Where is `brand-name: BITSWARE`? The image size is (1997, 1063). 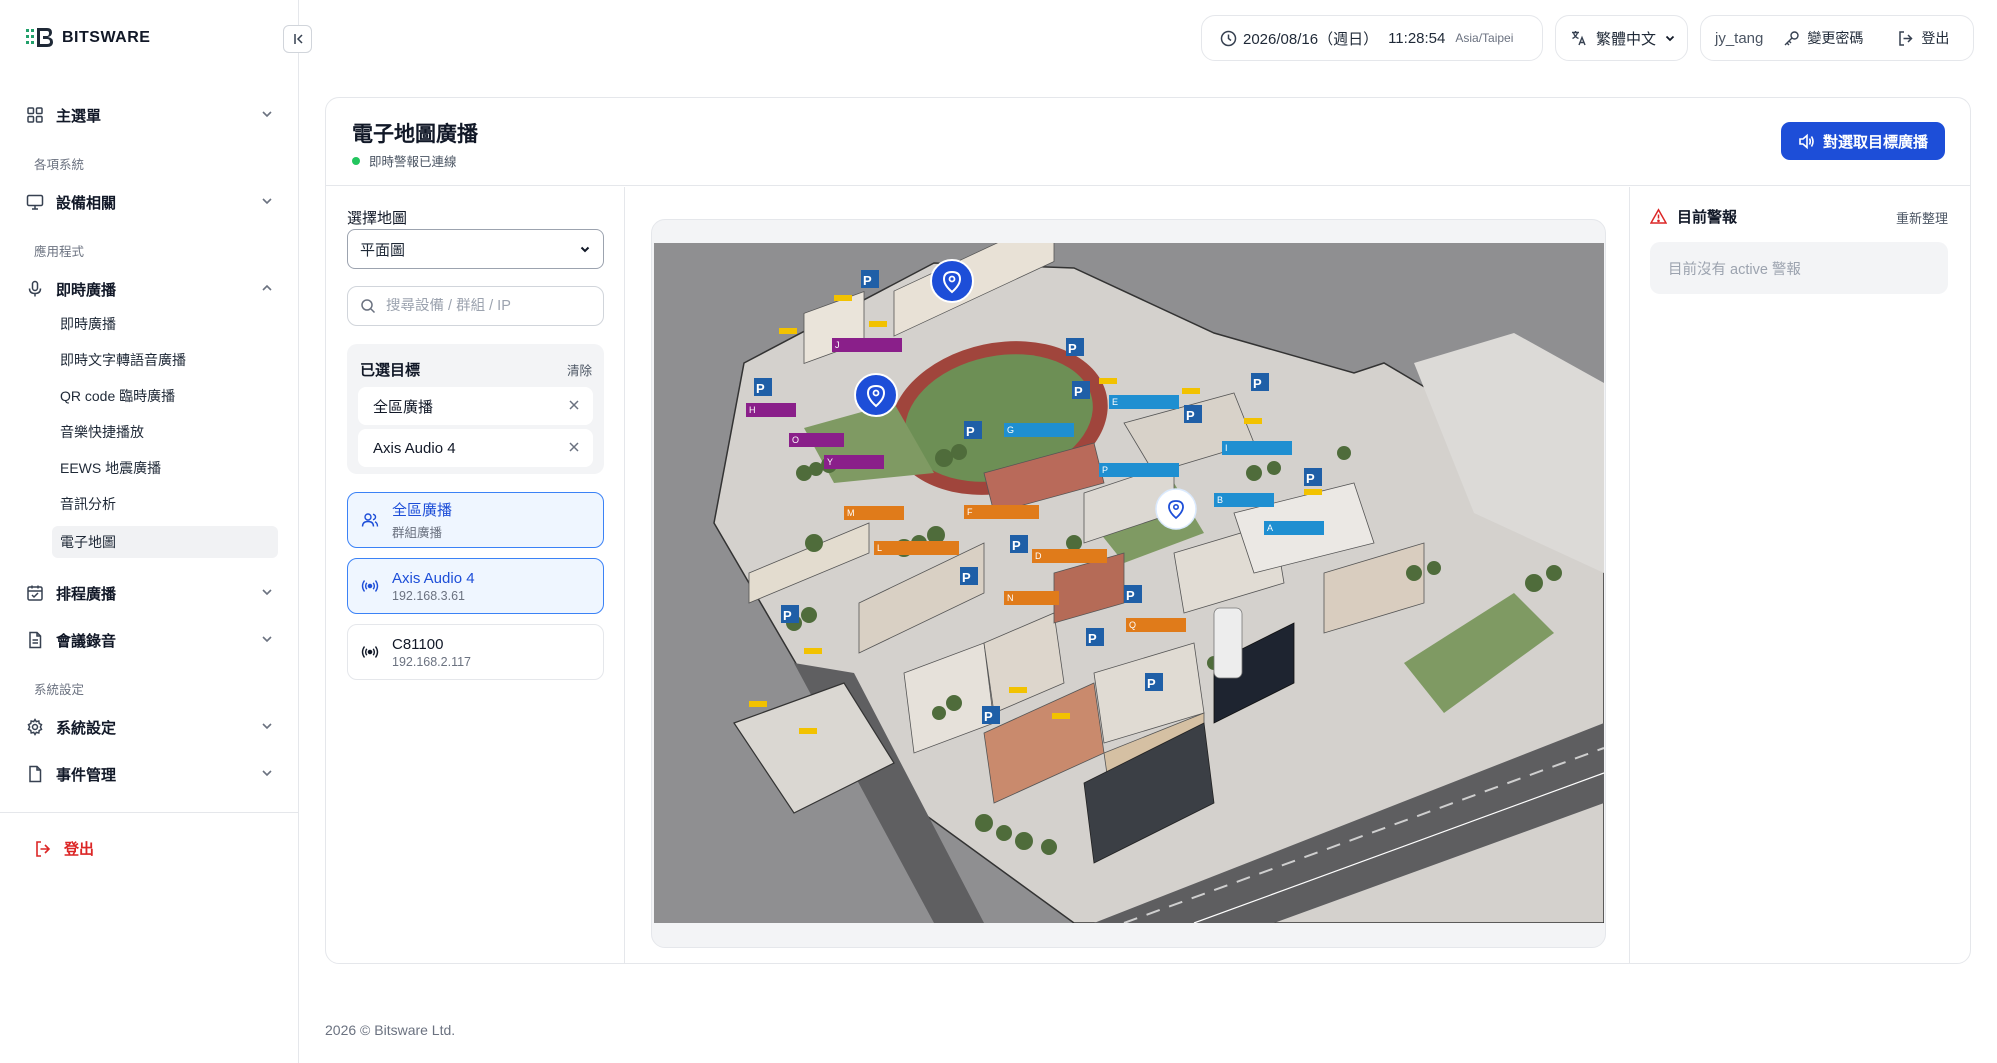
brand-name: BITSWARE is located at coordinates (106, 37).